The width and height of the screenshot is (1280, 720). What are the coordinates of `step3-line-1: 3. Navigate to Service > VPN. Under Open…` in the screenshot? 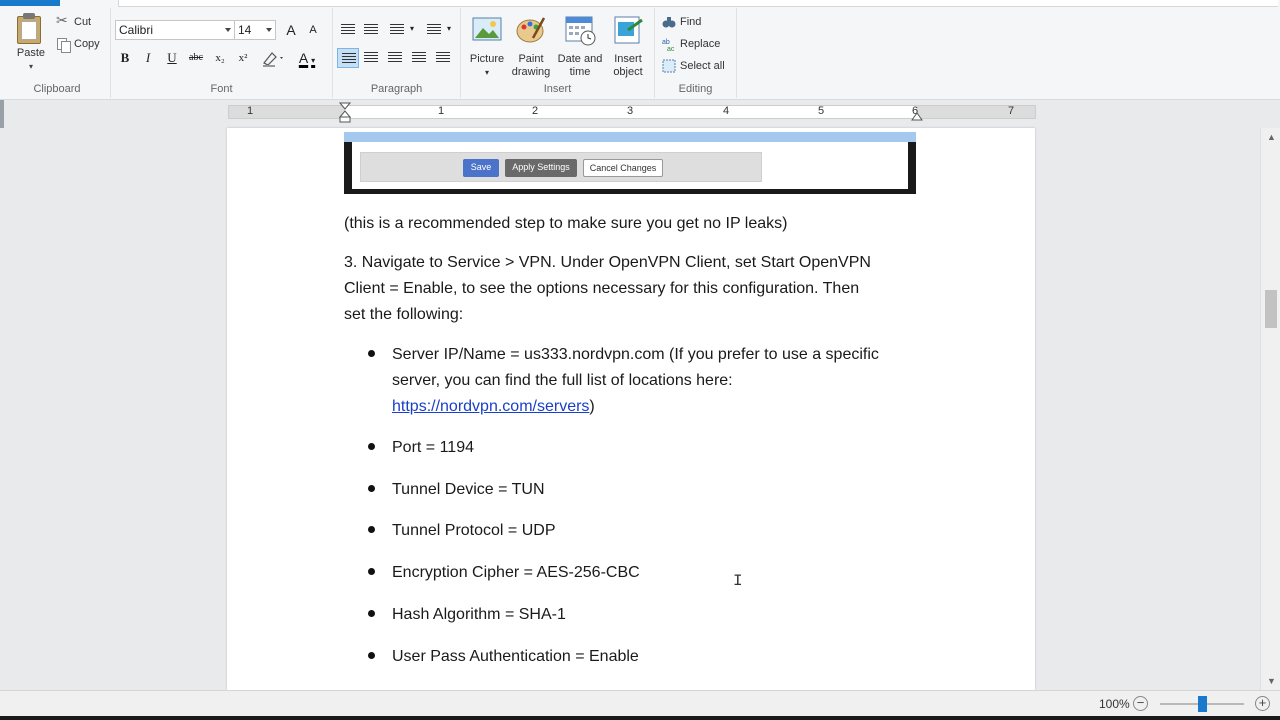 It's located at (607, 262).